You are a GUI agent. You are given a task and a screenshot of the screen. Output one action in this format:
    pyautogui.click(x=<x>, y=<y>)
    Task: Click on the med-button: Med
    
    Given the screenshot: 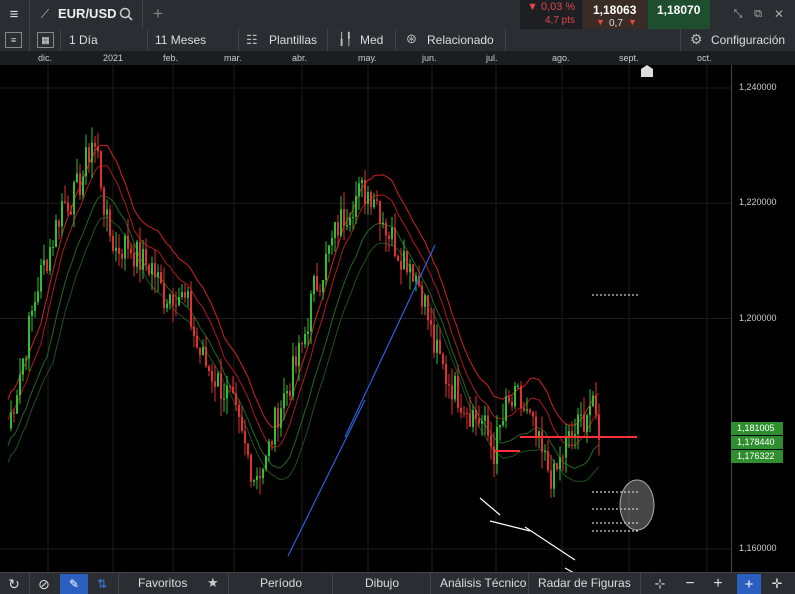 What is the action you would take?
    pyautogui.click(x=371, y=40)
    